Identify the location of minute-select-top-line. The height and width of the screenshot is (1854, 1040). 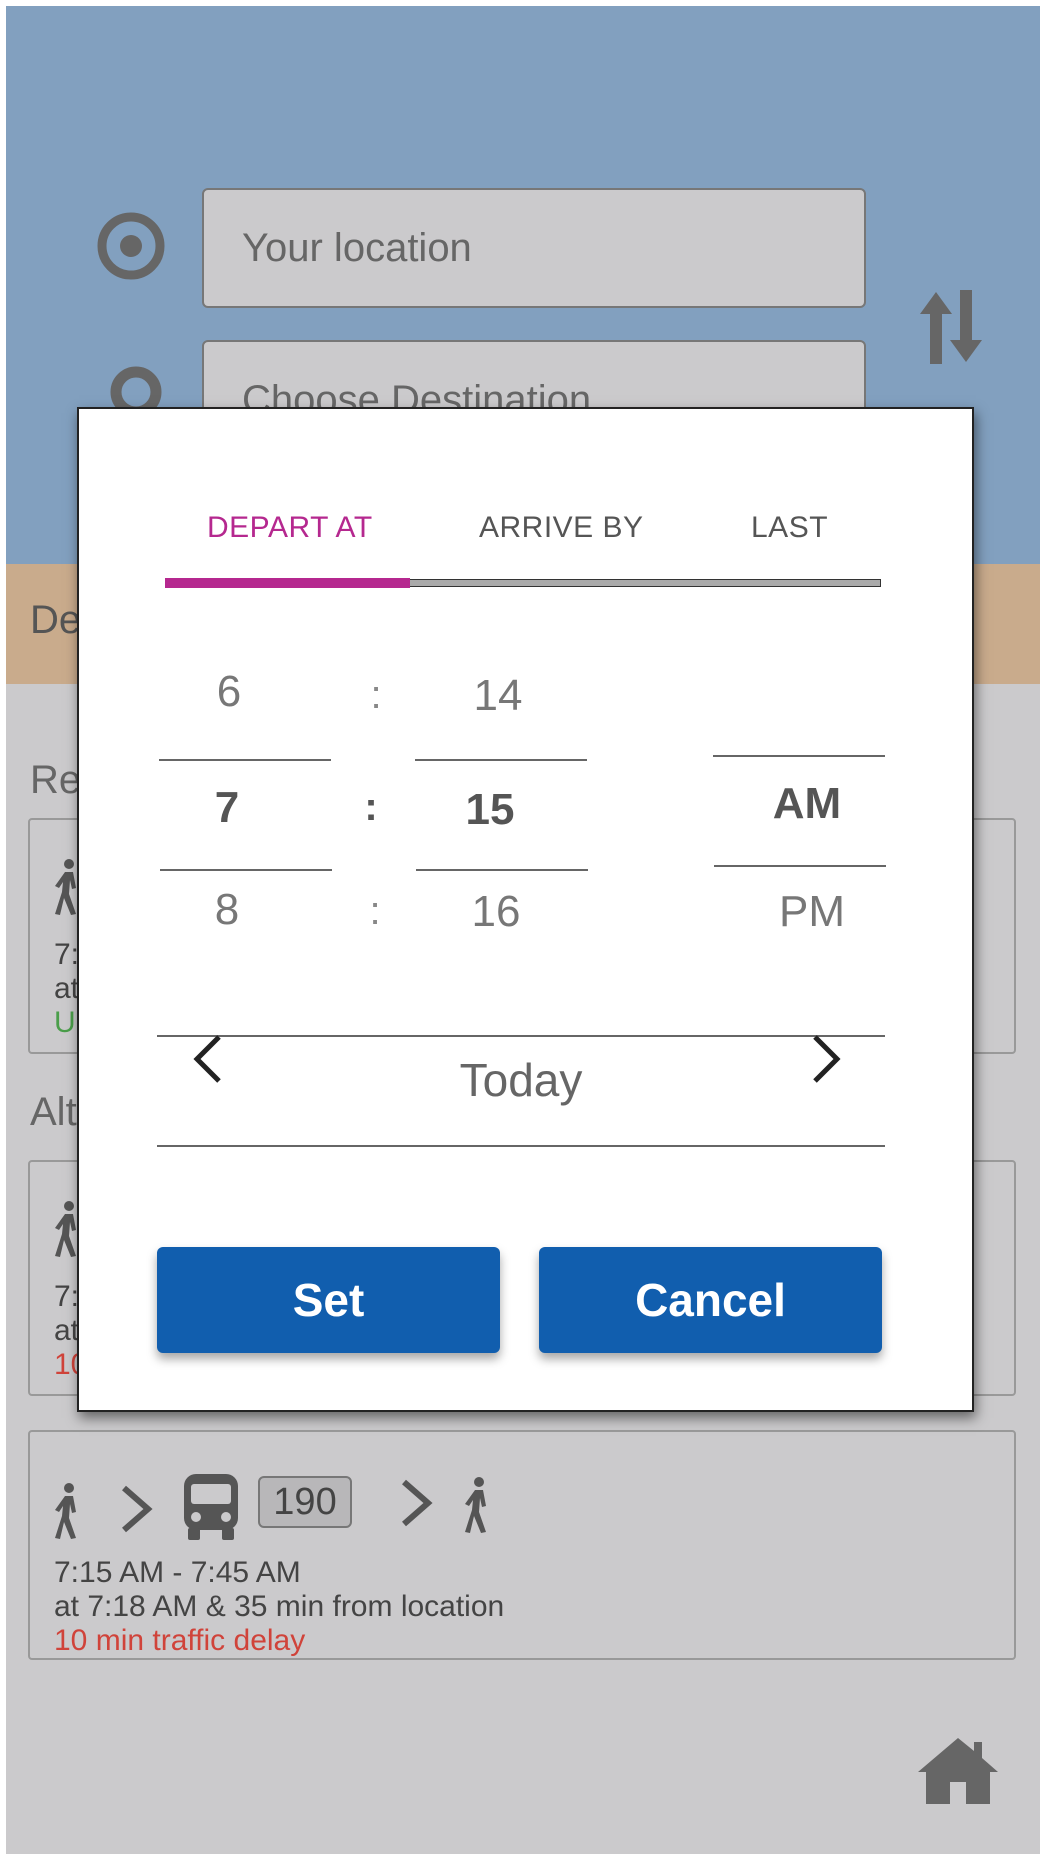
(501, 760).